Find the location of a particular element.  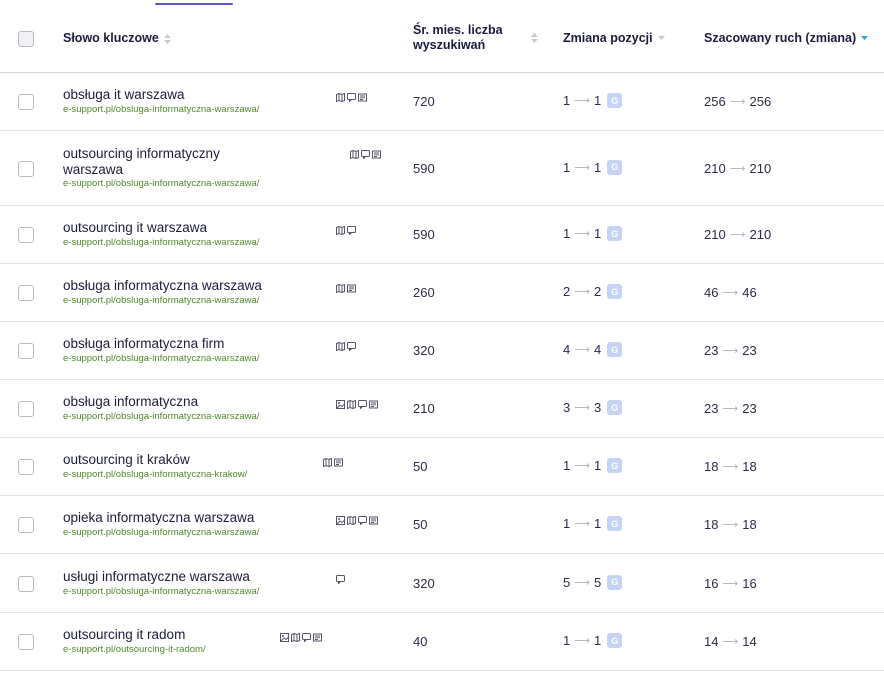

select-all-checkbox is located at coordinates (26, 39).